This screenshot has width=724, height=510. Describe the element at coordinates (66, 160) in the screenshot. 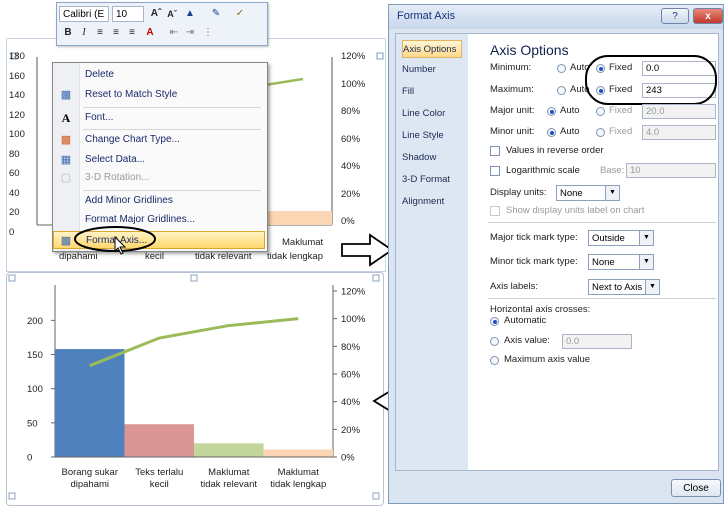

I see `select-data-icon: ▦` at that location.